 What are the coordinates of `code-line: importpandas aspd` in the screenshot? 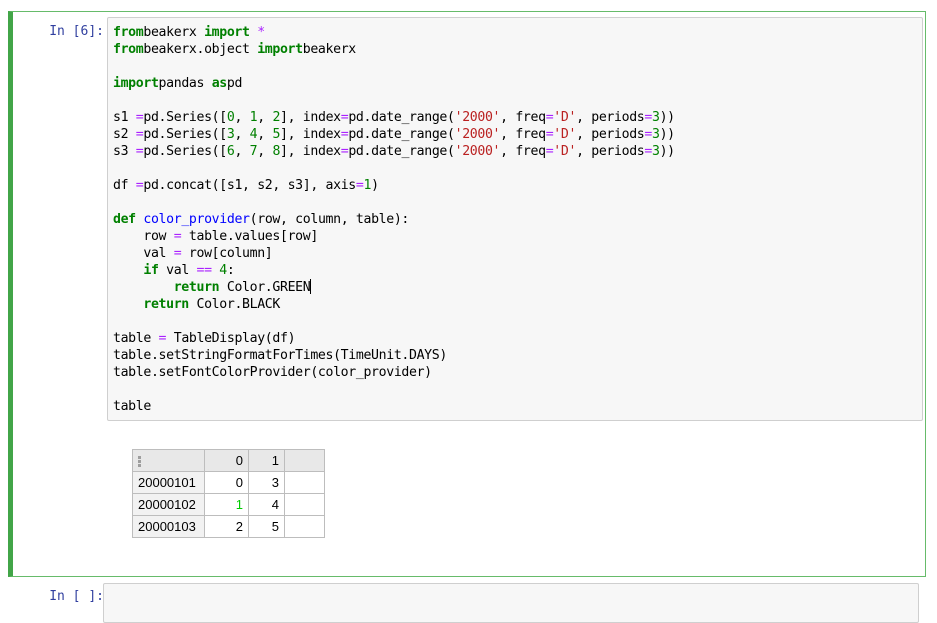 It's located at (394, 83).